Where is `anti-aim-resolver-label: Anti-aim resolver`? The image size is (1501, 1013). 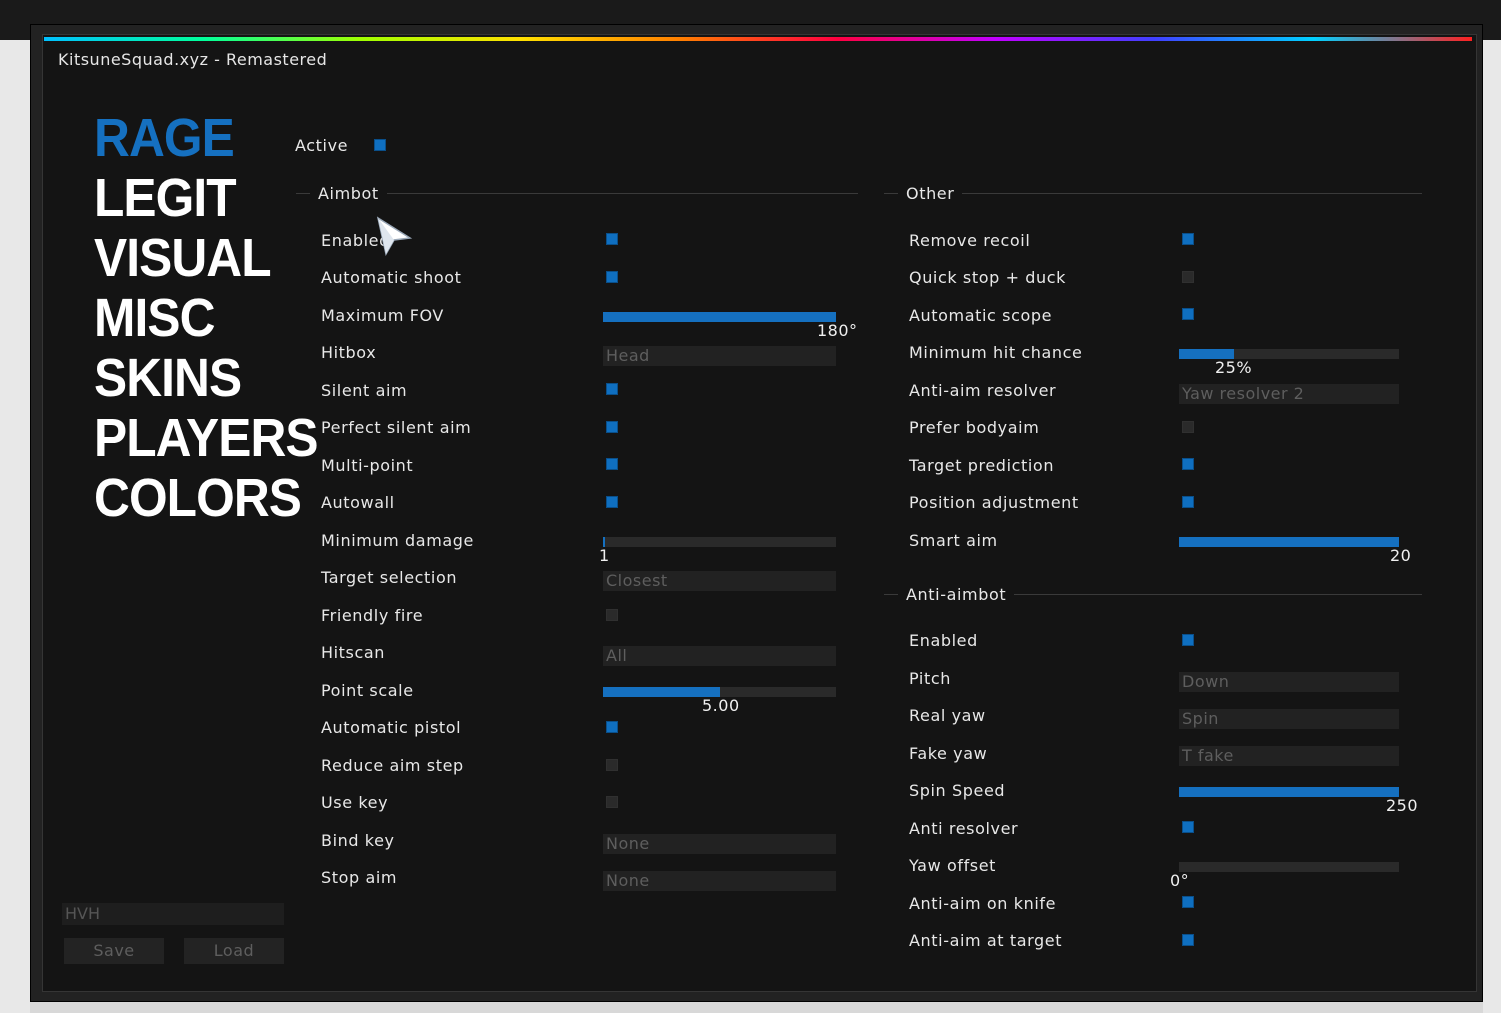 anti-aim-resolver-label: Anti-aim resolver is located at coordinates (983, 390).